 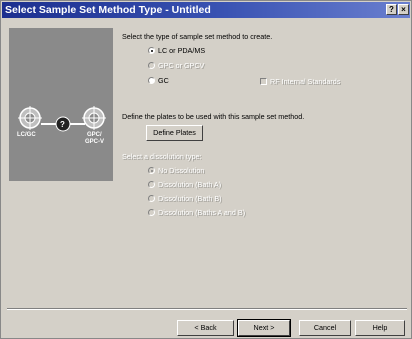 I want to click on next-button: Next >, so click(x=264, y=328).